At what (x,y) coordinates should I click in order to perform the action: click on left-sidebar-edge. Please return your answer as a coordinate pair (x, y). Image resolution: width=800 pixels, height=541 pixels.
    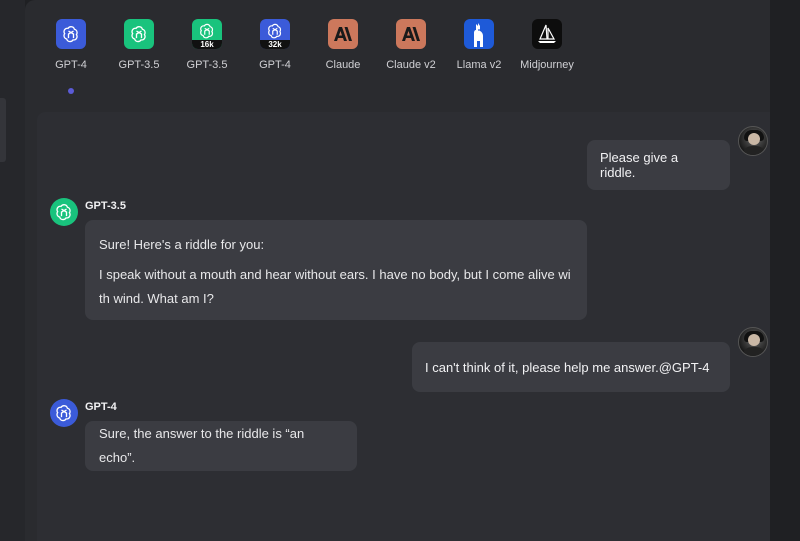
    Looking at the image, I should click on (12, 270).